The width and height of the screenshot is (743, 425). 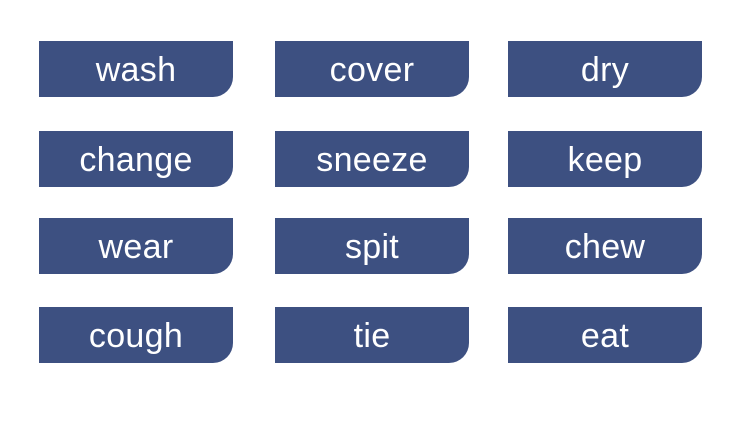 I want to click on word-card-cover: cover, so click(x=372, y=69).